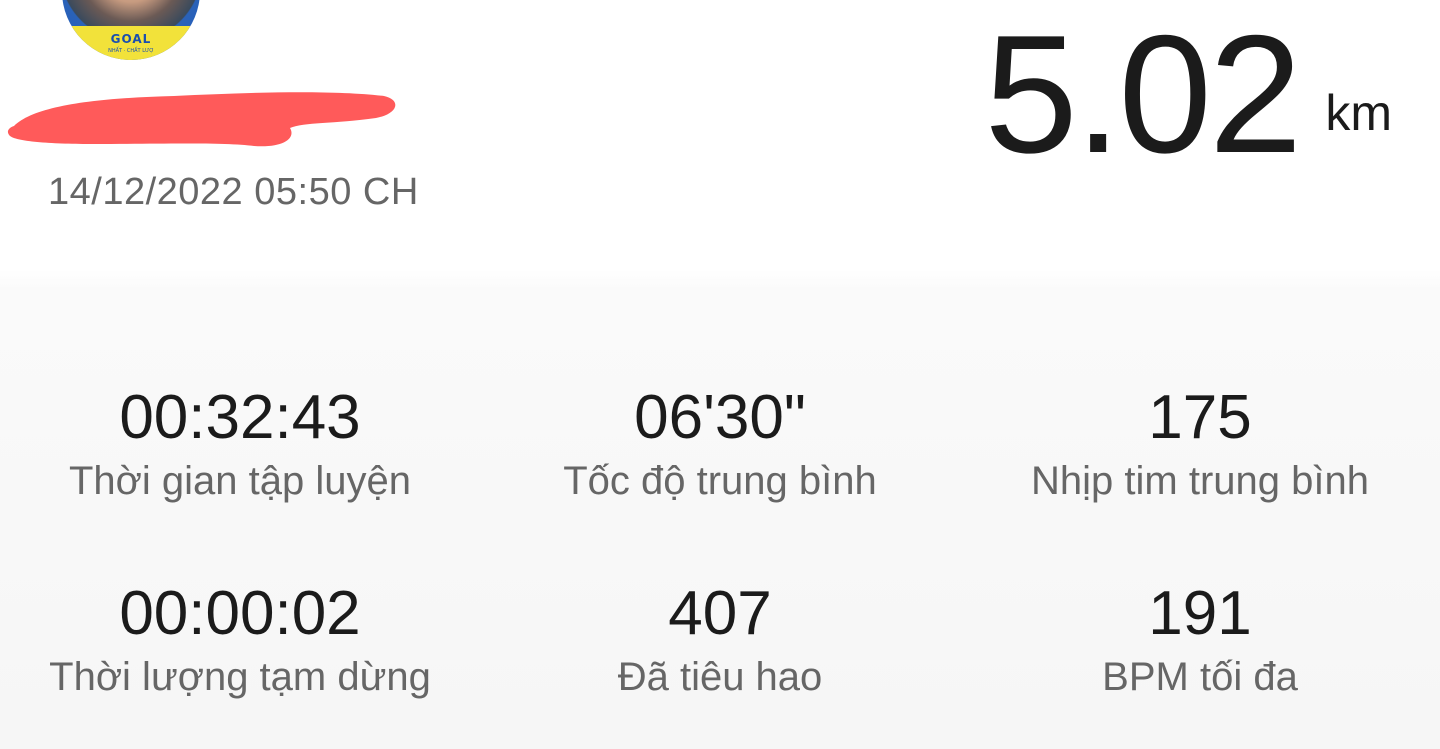 The image size is (1440, 749). I want to click on stat-average-pace: 06'30" Tốc độ trung bình, so click(720, 478).